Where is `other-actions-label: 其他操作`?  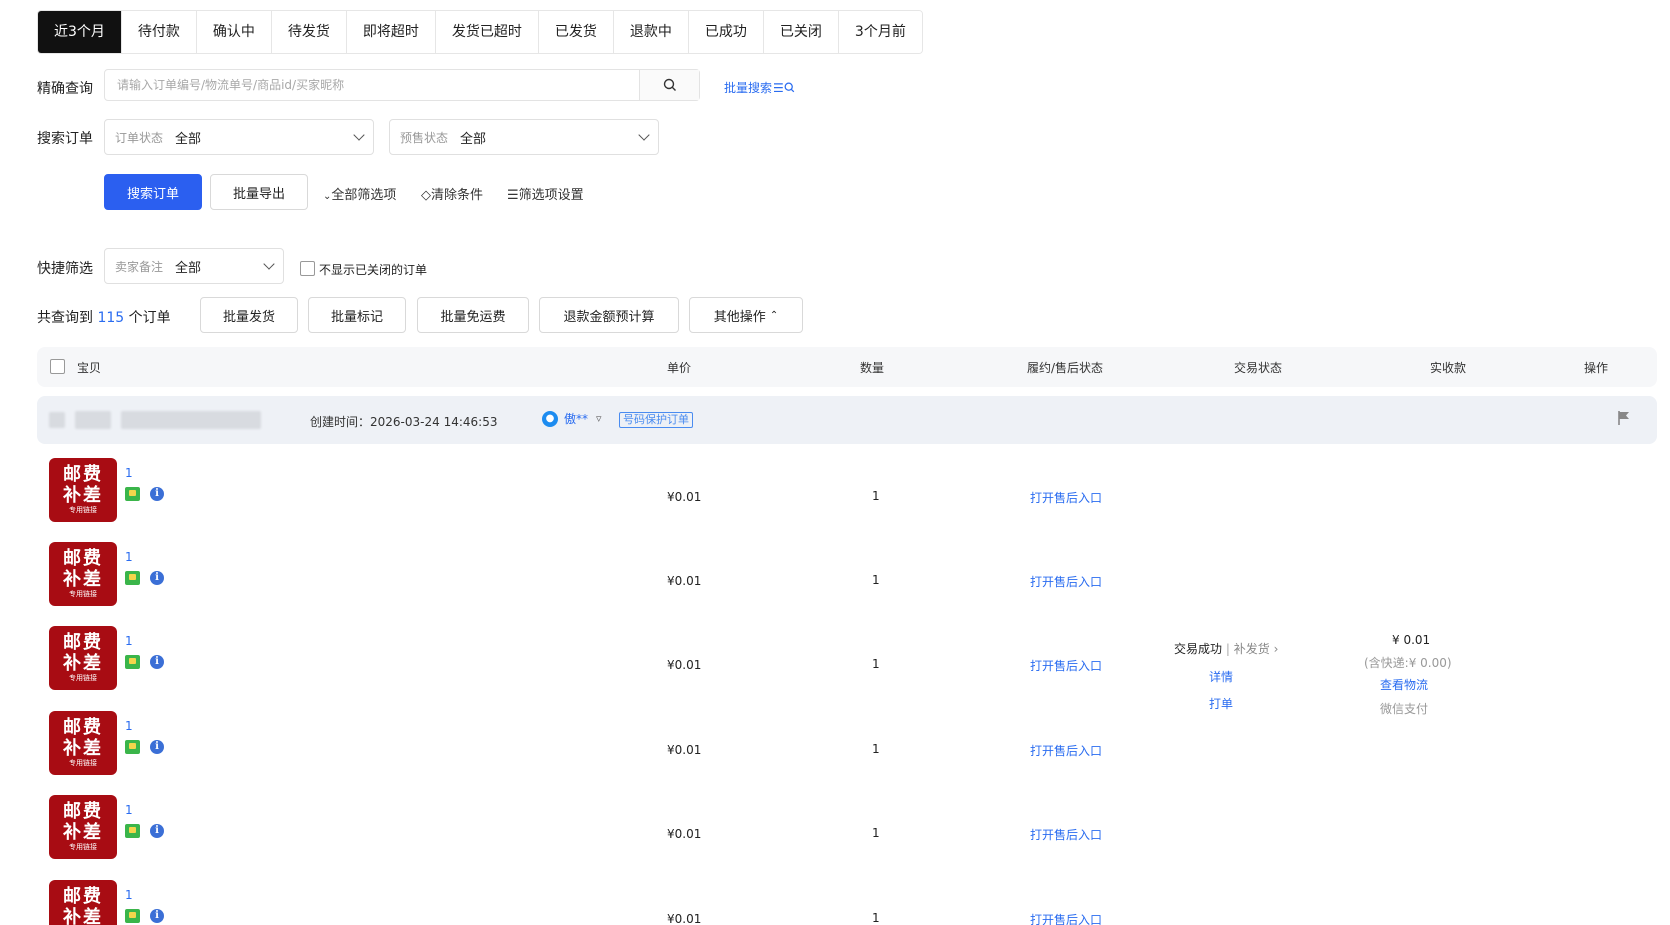 other-actions-label: 其他操作 is located at coordinates (739, 317).